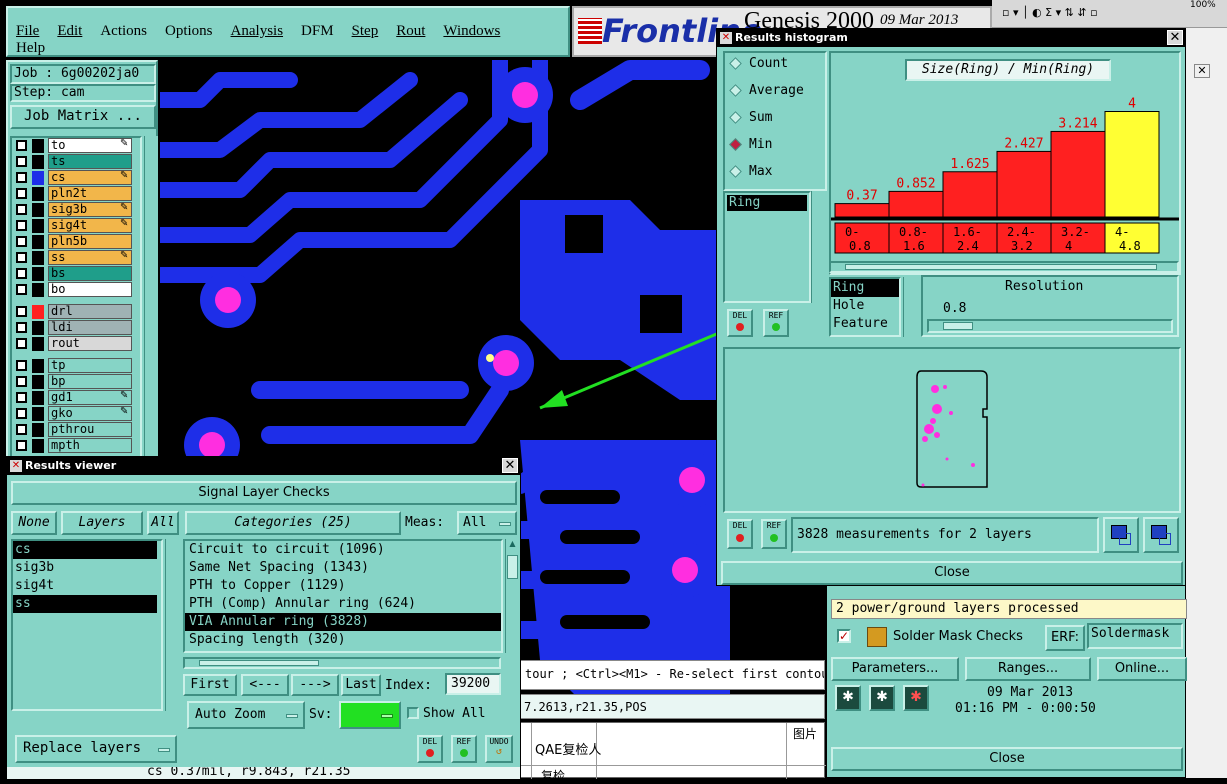 The width and height of the screenshot is (1227, 784). Describe the element at coordinates (30, 48) in the screenshot. I see `menu-help: Help` at that location.